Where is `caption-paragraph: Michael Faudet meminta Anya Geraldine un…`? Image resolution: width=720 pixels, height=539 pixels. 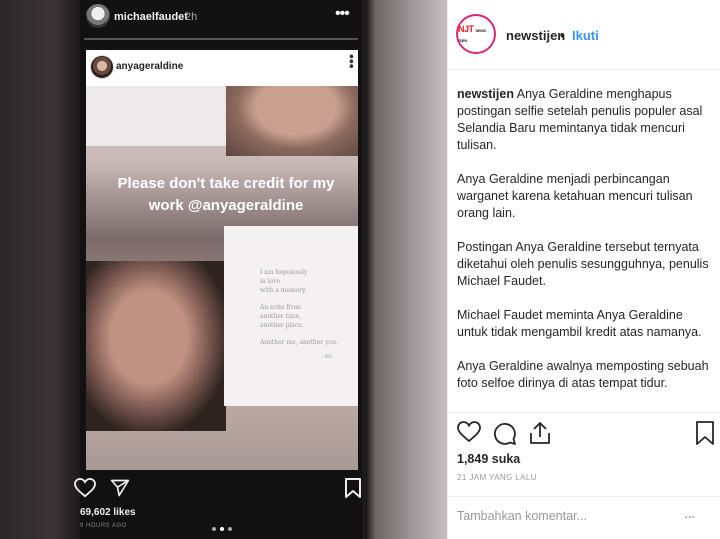 caption-paragraph: Michael Faudet meminta Anya Geraldine un… is located at coordinates (579, 323).